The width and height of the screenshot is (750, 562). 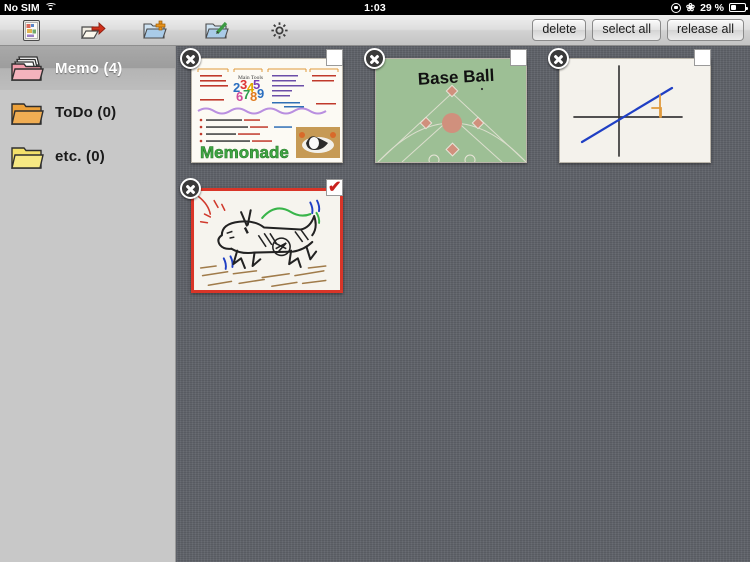 I want to click on sidebar-item-label: etc. (0), so click(x=80, y=156).